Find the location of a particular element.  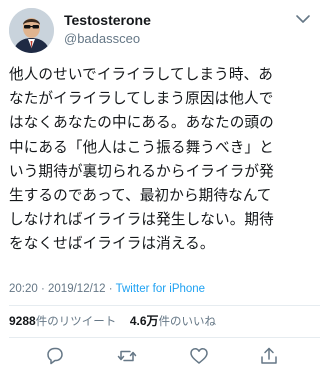

retweet-stat: 9288件のリツイート is located at coordinates (62, 321).